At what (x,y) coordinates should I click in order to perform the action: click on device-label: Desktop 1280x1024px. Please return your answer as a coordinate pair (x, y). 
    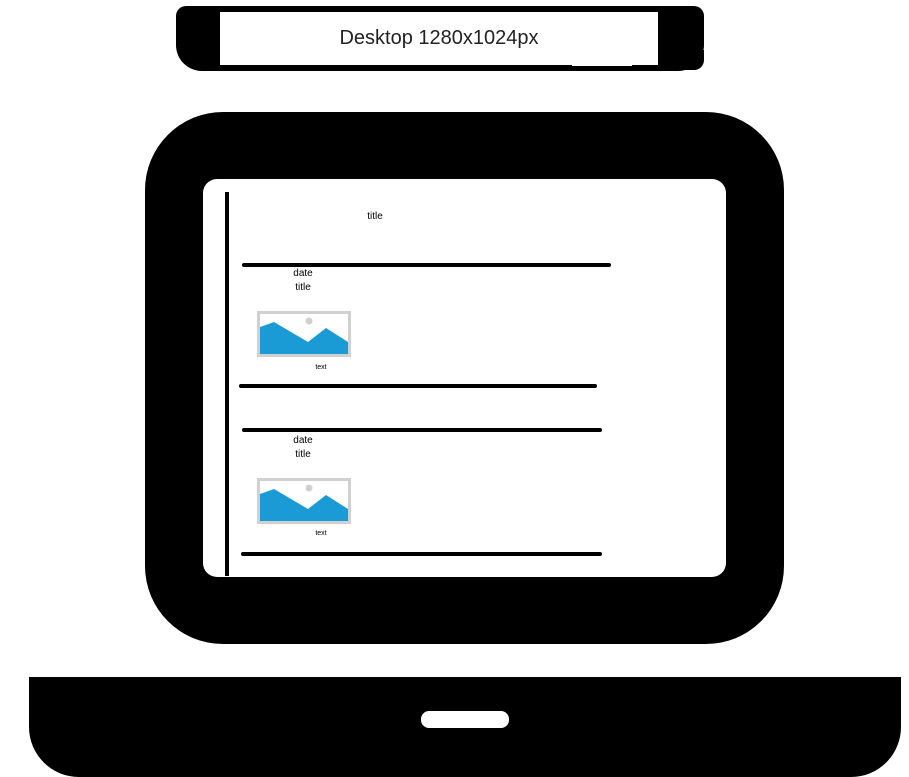
    Looking at the image, I should click on (439, 38).